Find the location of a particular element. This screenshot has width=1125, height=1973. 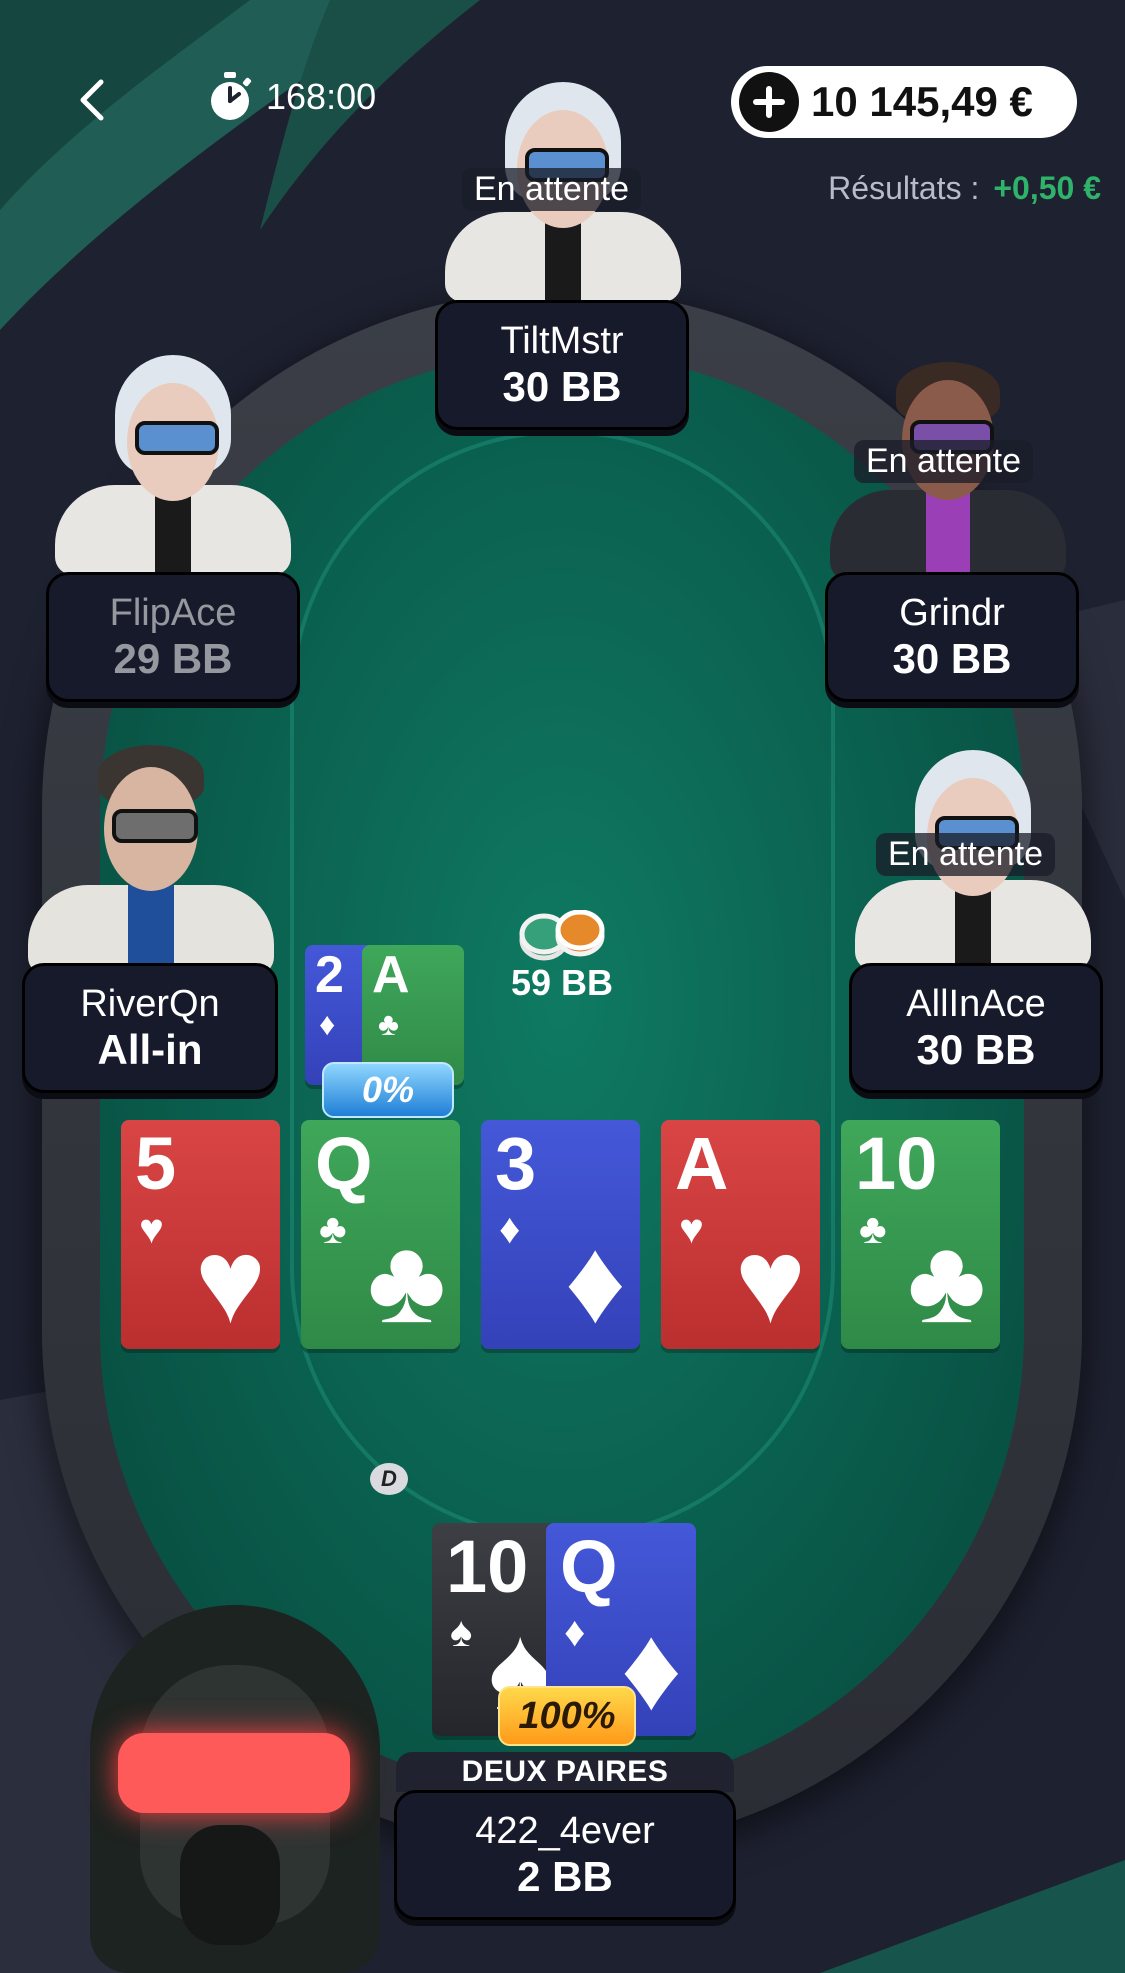

hero-stack: 2 BB is located at coordinates (565, 1876).